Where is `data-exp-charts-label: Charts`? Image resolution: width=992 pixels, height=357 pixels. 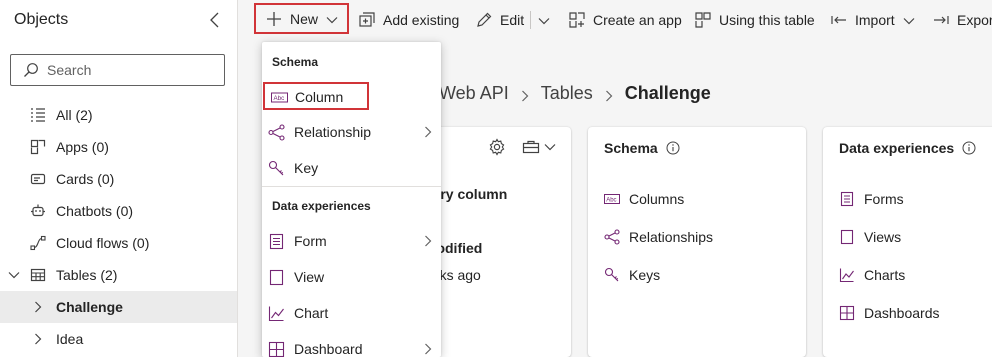 data-exp-charts-label: Charts is located at coordinates (885, 275).